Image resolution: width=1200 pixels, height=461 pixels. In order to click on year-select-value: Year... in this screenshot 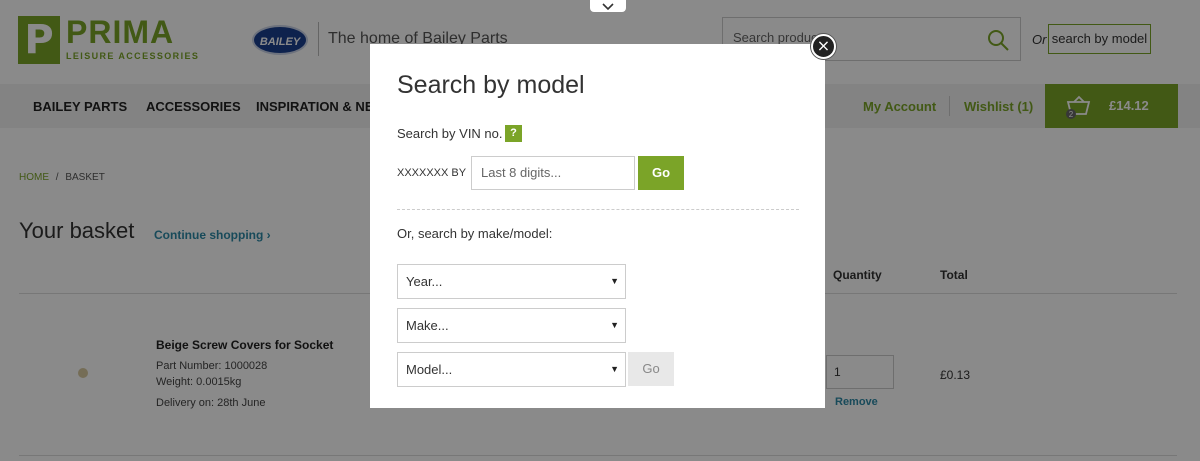, I will do `click(424, 281)`.